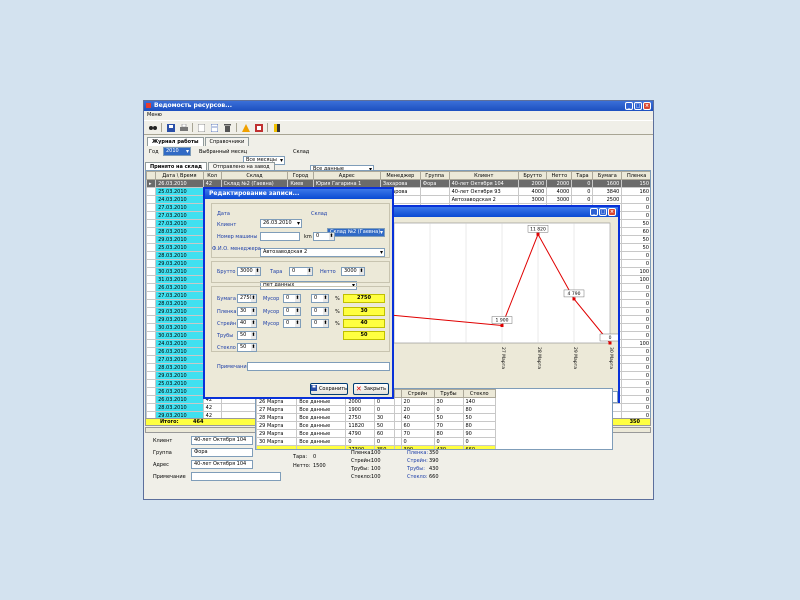 The image size is (800, 600). What do you see at coordinates (175, 141) in the screenshot?
I see `tab-work-log: Журнал работы` at bounding box center [175, 141].